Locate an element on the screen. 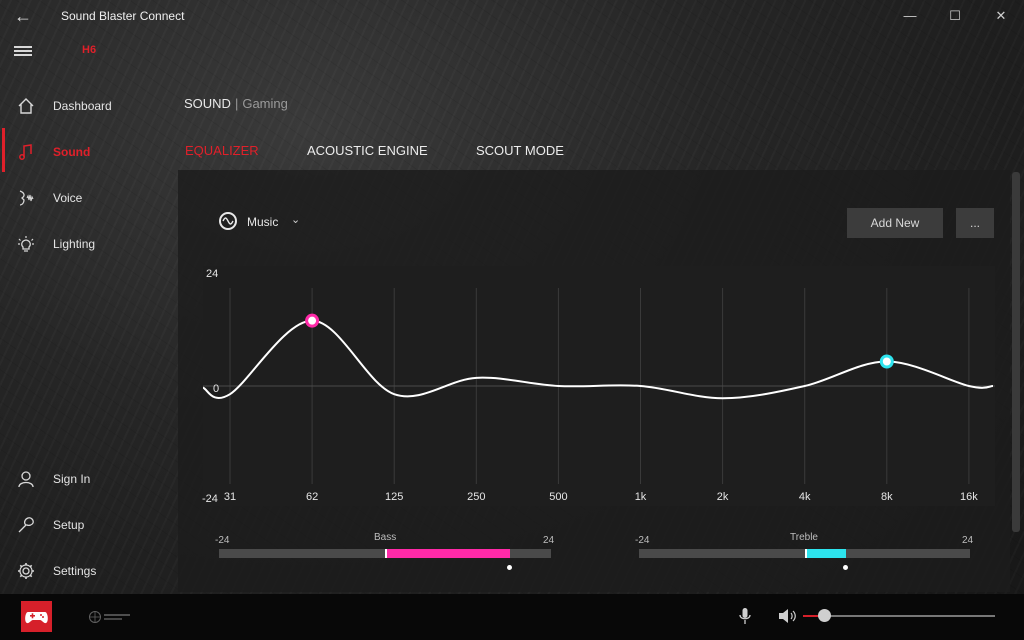 The height and width of the screenshot is (640, 1024). wrench-icon is located at coordinates (26, 525).